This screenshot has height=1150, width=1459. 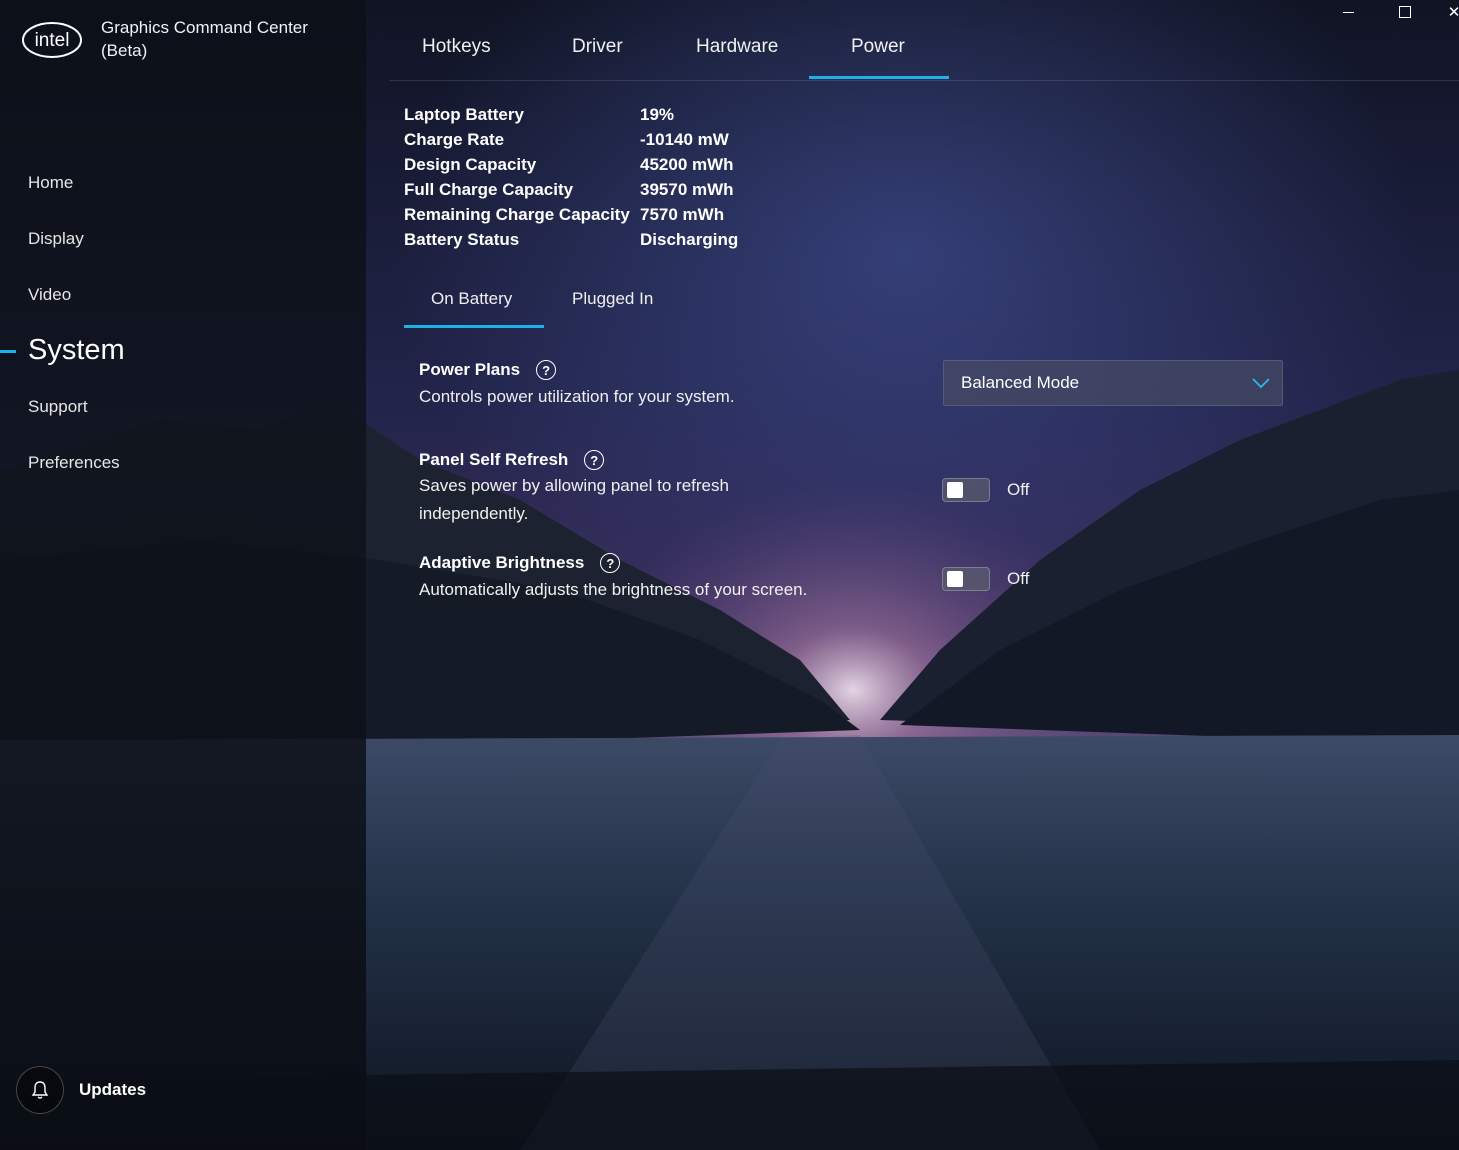 I want to click on sidebar-item-support: Support, so click(x=58, y=407).